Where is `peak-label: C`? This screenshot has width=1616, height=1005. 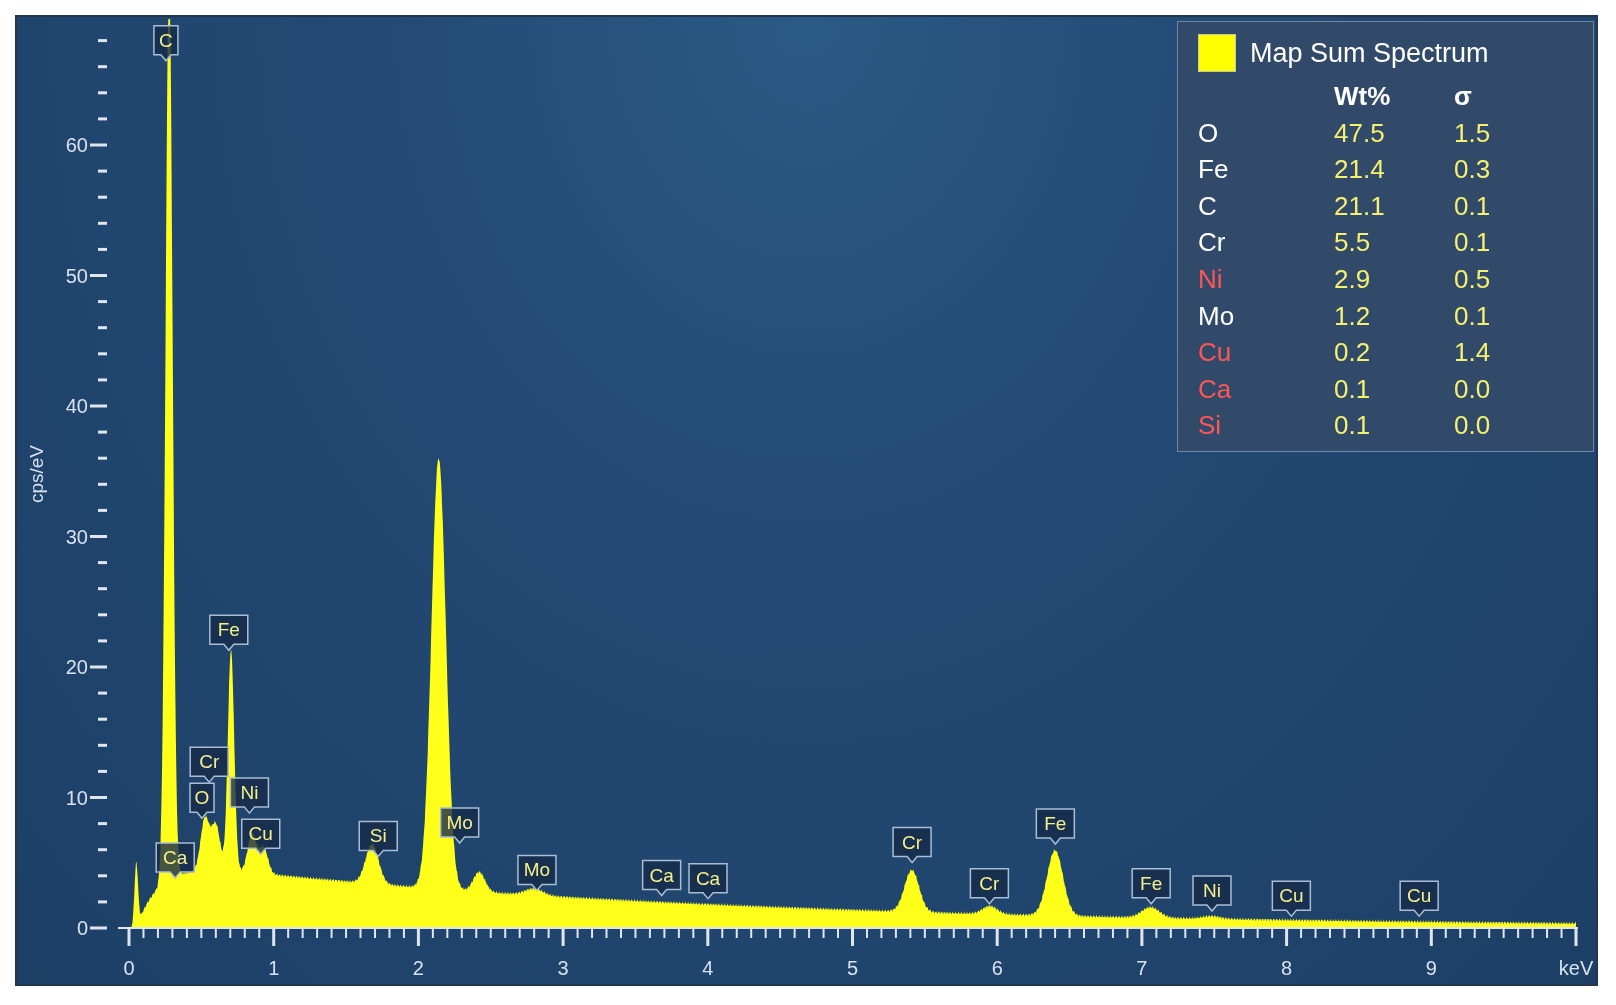 peak-label: C is located at coordinates (166, 43).